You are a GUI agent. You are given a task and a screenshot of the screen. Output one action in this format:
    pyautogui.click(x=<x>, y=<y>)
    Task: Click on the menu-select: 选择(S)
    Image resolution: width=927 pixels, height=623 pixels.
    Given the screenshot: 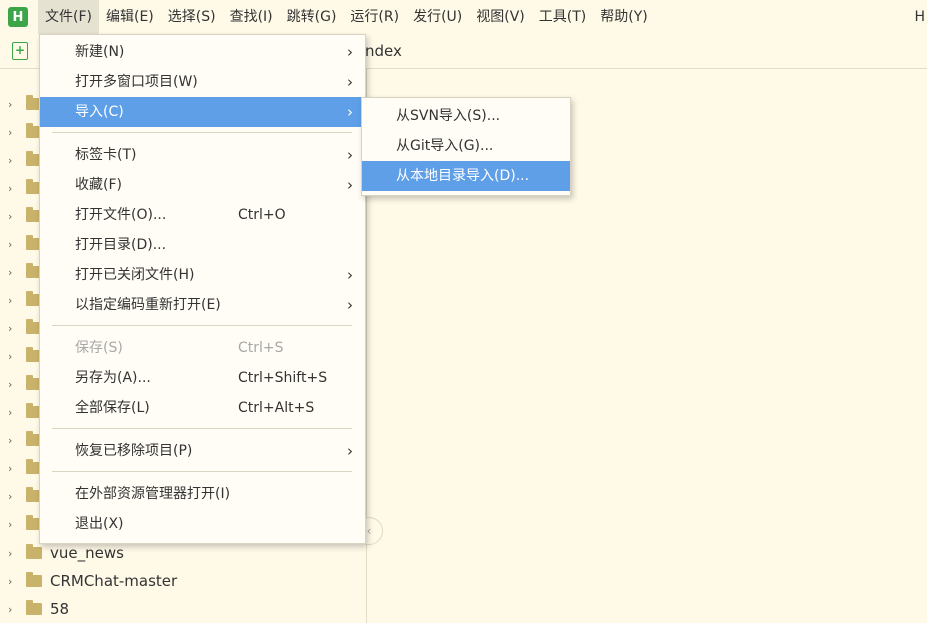 What is the action you would take?
    pyautogui.click(x=192, y=17)
    